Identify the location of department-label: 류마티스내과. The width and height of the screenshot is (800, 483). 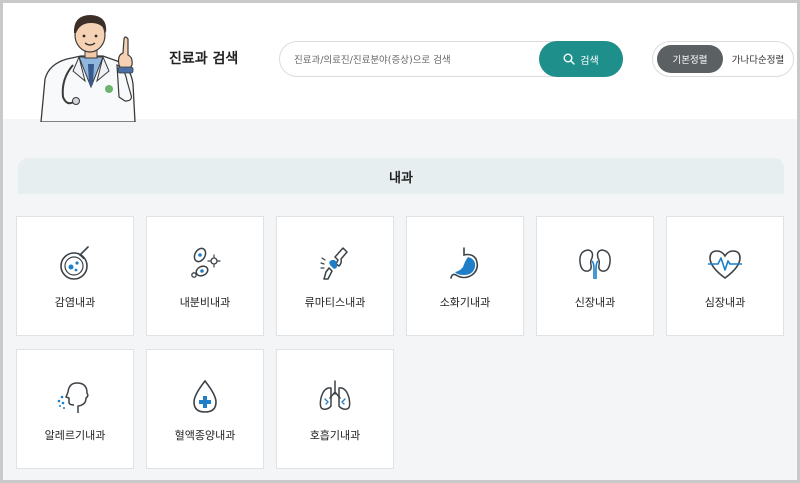
(335, 302).